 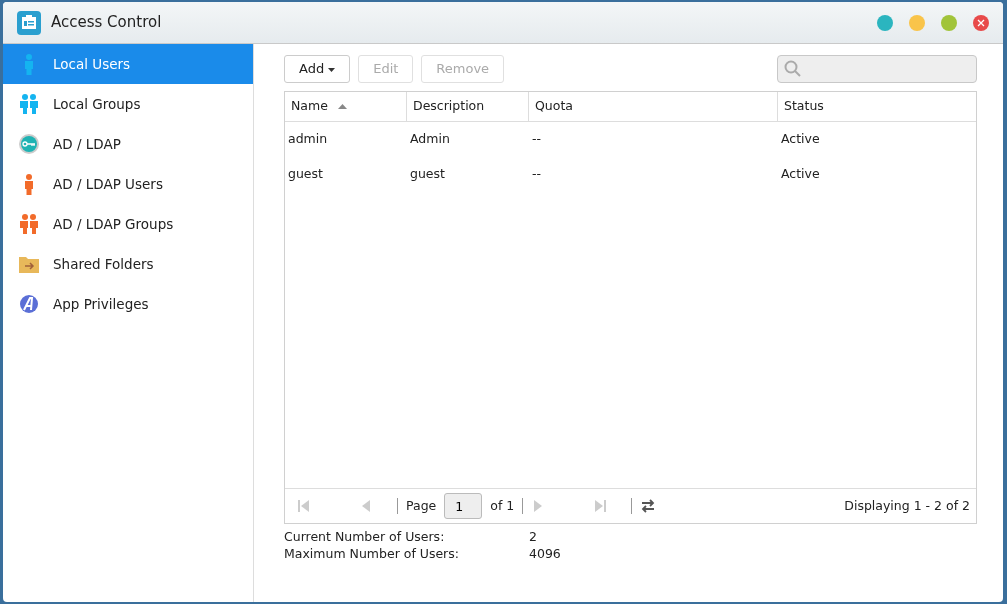 I want to click on sidebar-item: AD / LDAP Users, so click(x=128, y=184).